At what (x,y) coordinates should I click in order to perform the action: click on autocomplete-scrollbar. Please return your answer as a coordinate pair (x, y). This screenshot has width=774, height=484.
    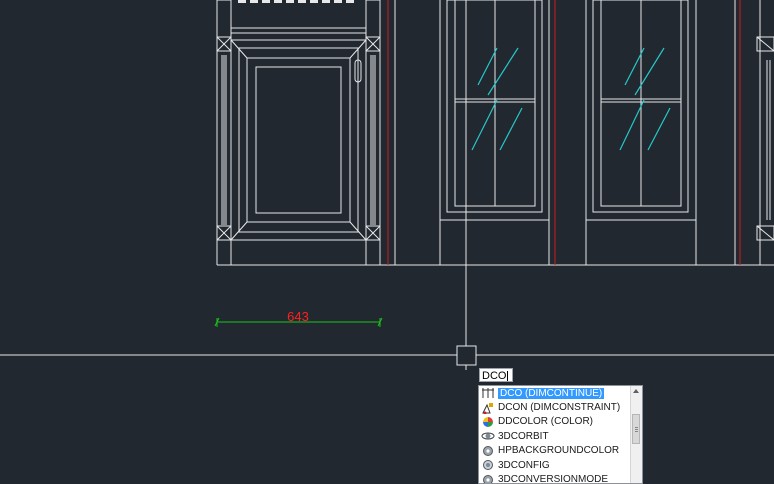
    Looking at the image, I should click on (636, 434).